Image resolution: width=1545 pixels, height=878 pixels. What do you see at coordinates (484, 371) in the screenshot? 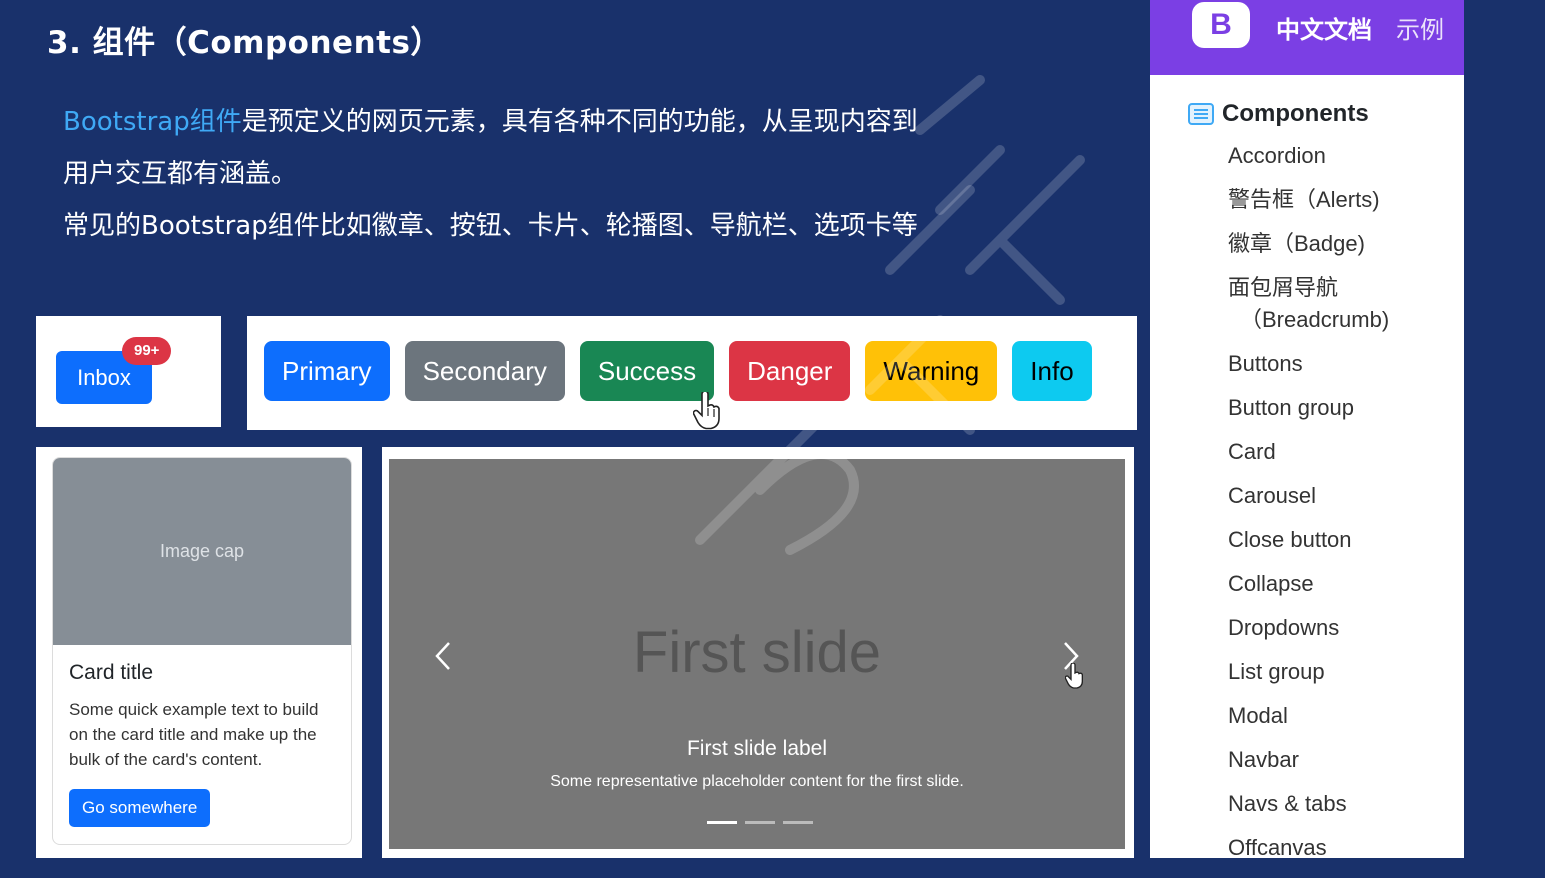
I see `btn-secondary: Secondary` at bounding box center [484, 371].